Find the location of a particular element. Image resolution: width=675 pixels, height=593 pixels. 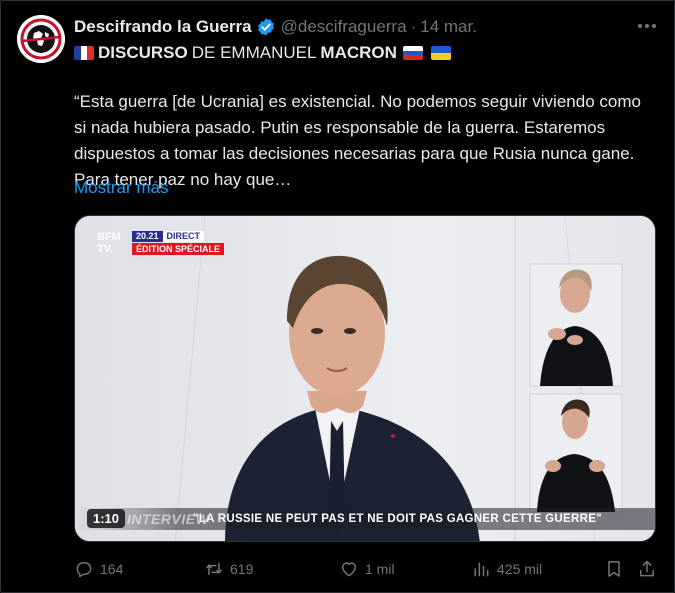

bookmark-icon is located at coordinates (614, 569).